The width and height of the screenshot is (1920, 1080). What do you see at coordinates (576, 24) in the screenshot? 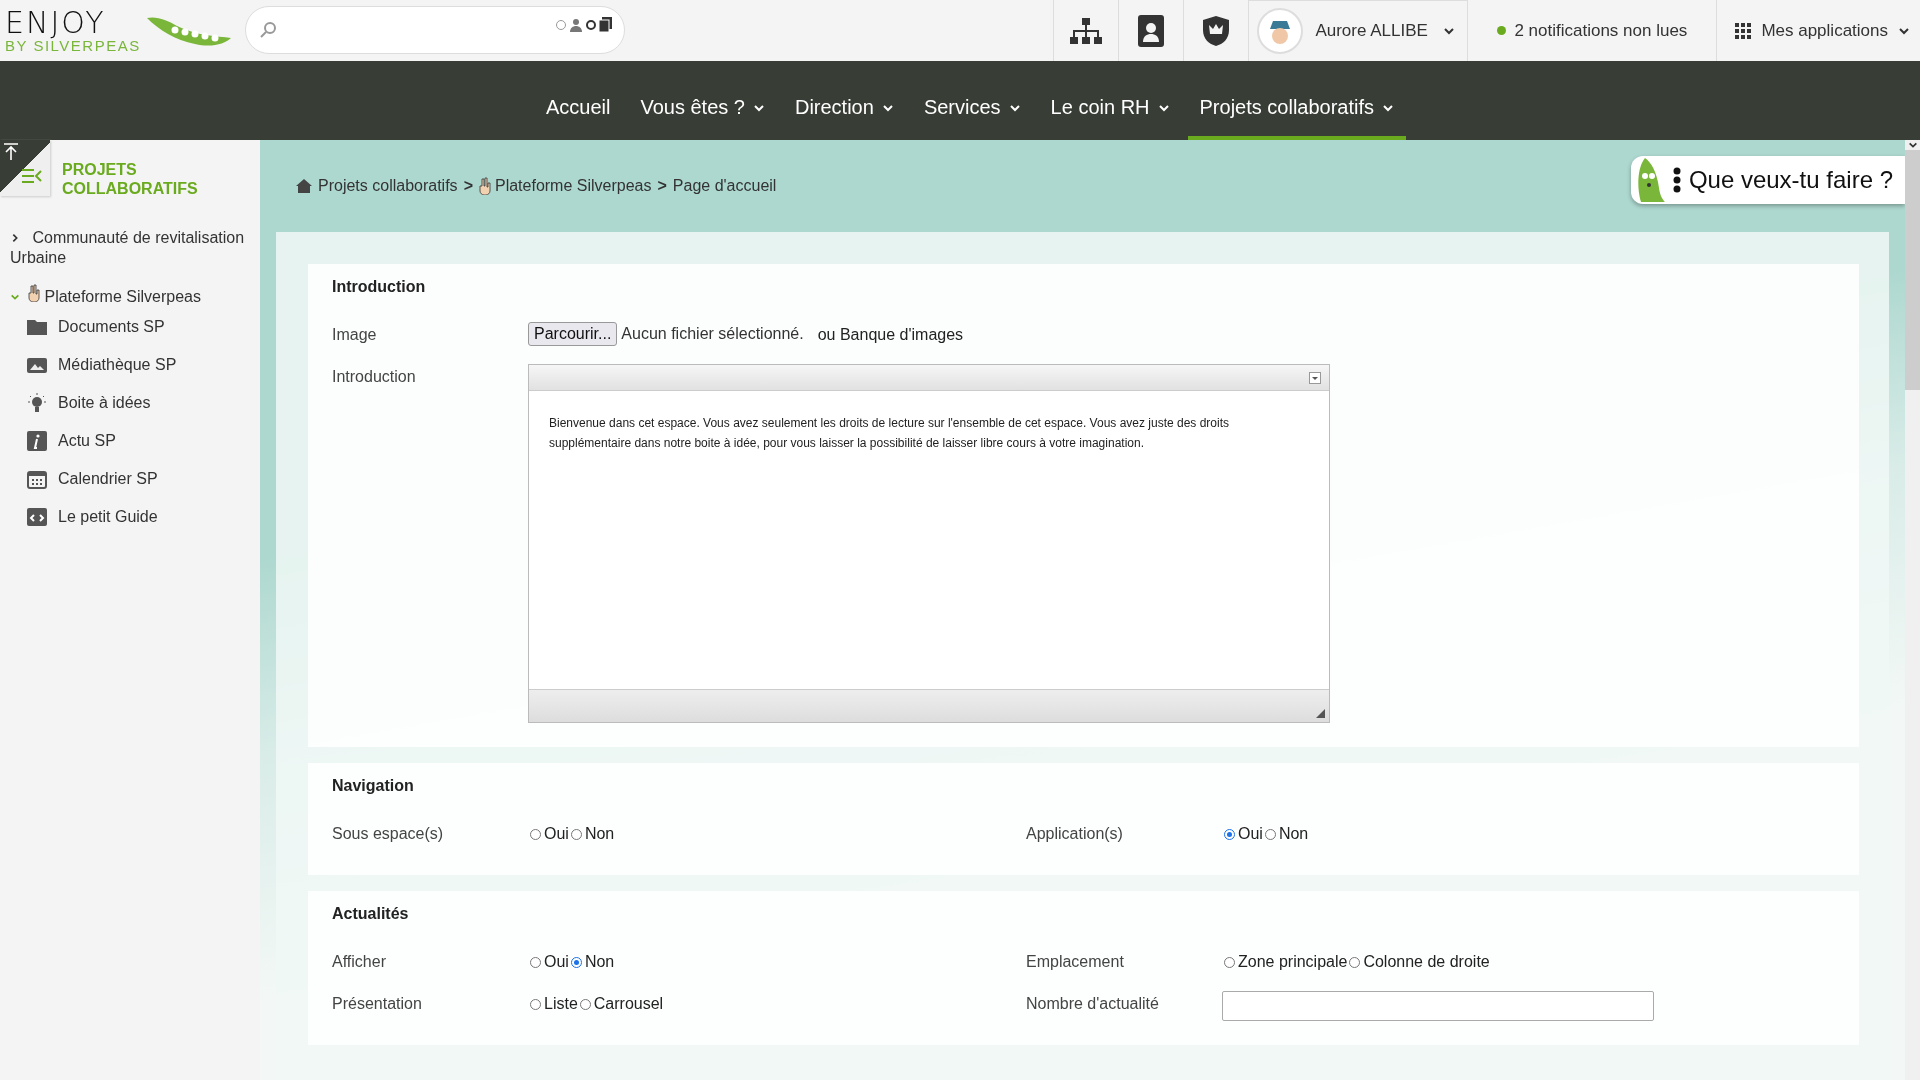
I see `person-icon` at bounding box center [576, 24].